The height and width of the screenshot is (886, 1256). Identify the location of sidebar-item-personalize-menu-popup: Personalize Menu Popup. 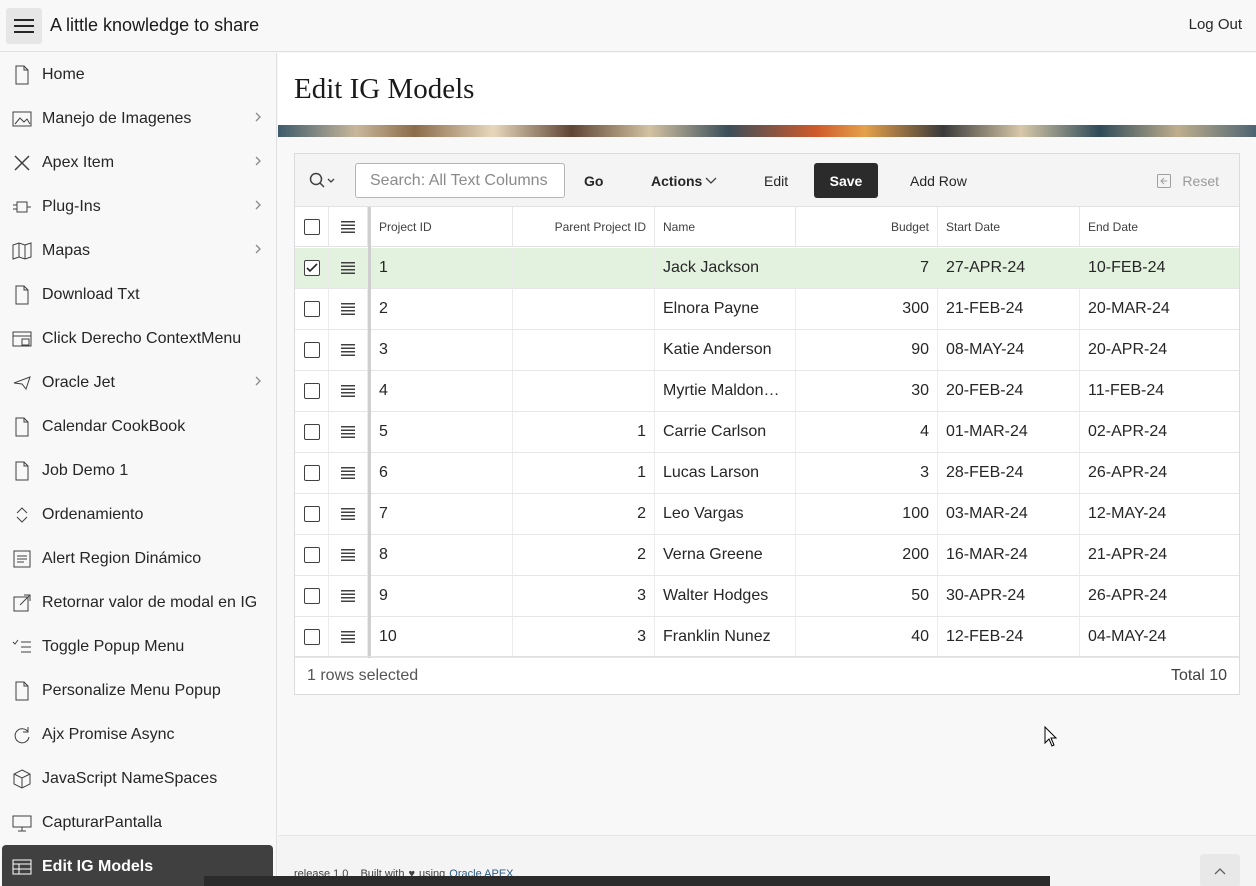
(138, 691).